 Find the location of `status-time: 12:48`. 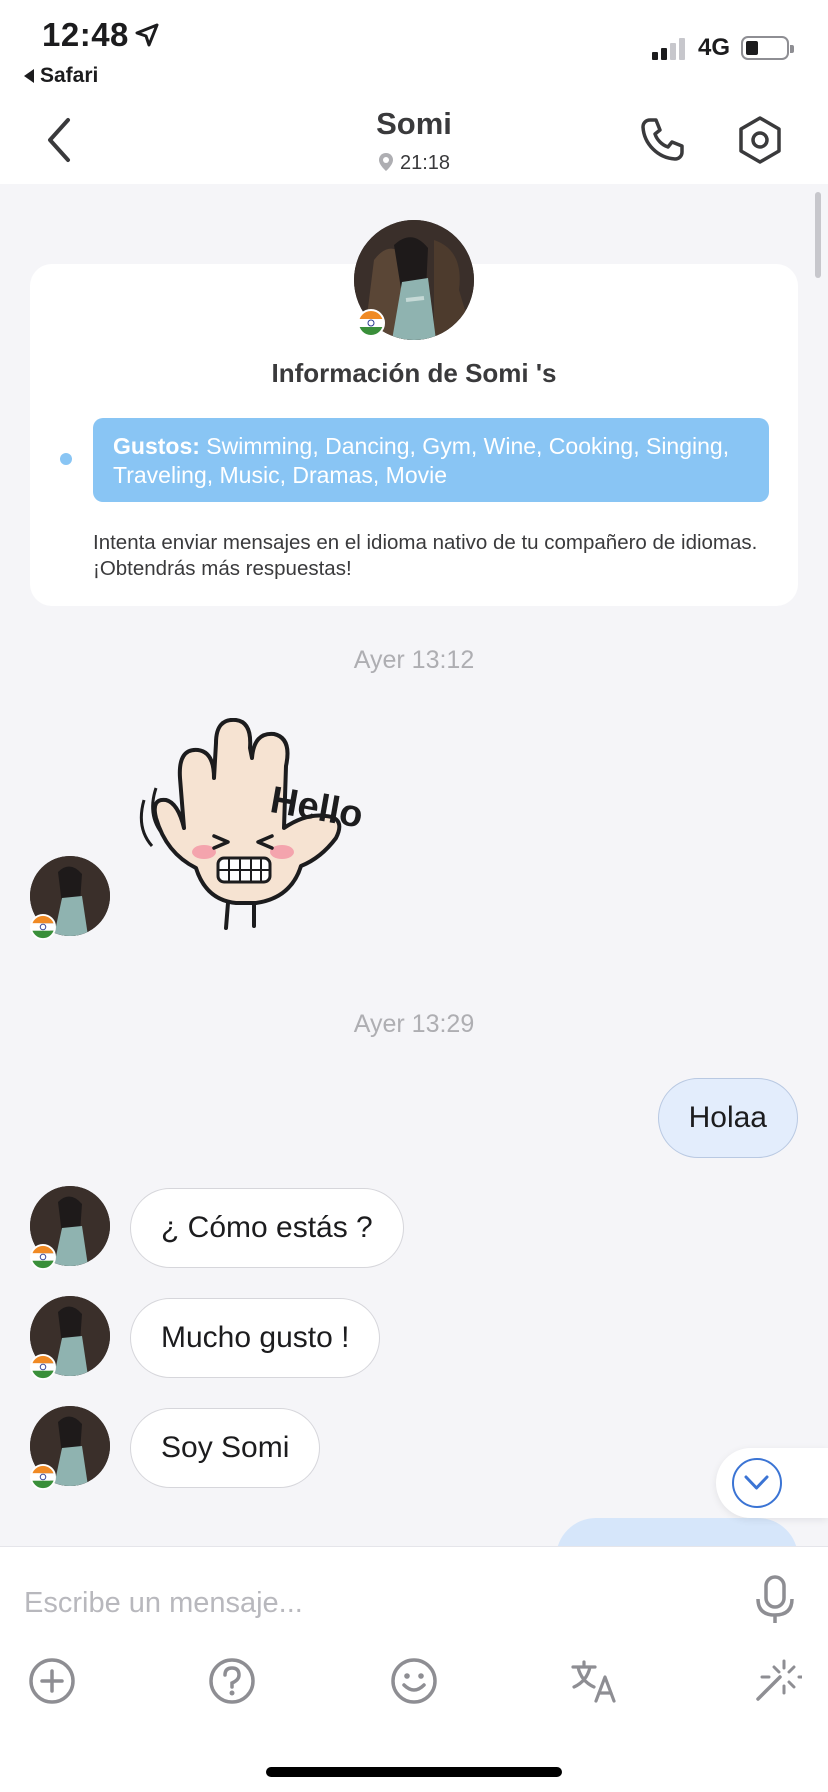

status-time: 12:48 is located at coordinates (85, 34).